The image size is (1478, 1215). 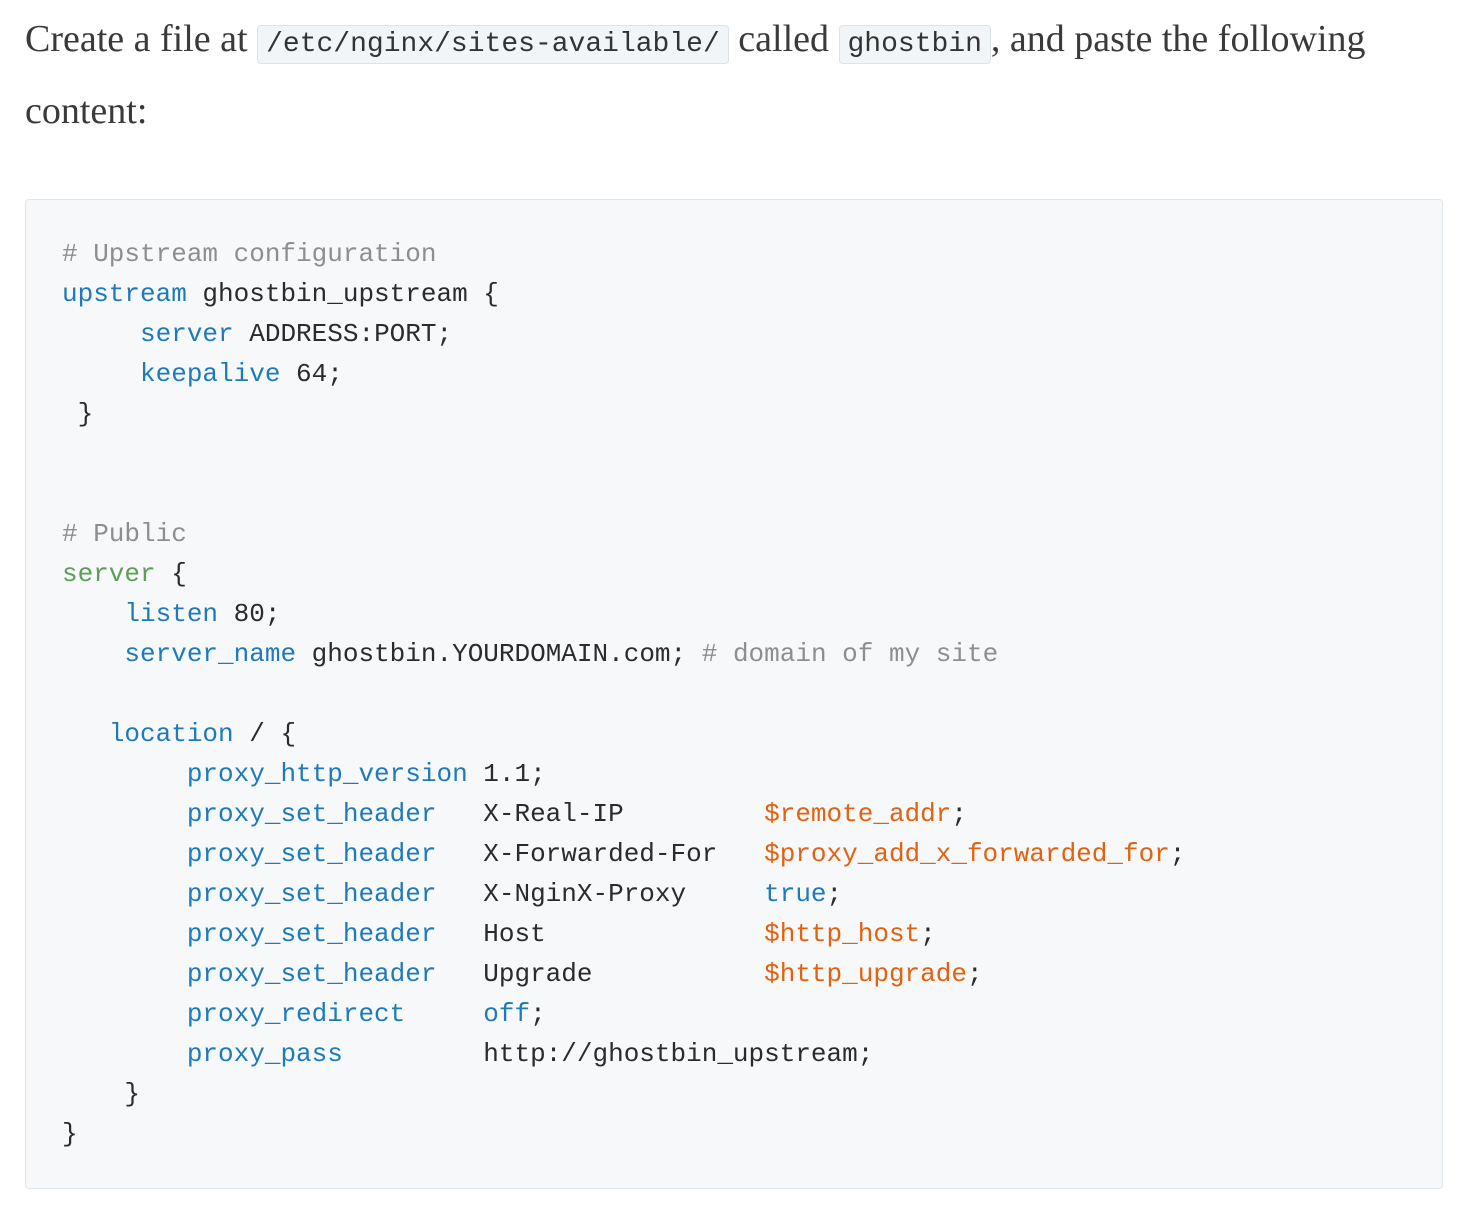 What do you see at coordinates (109, 574) in the screenshot?
I see `code-token-block-keyword: server` at bounding box center [109, 574].